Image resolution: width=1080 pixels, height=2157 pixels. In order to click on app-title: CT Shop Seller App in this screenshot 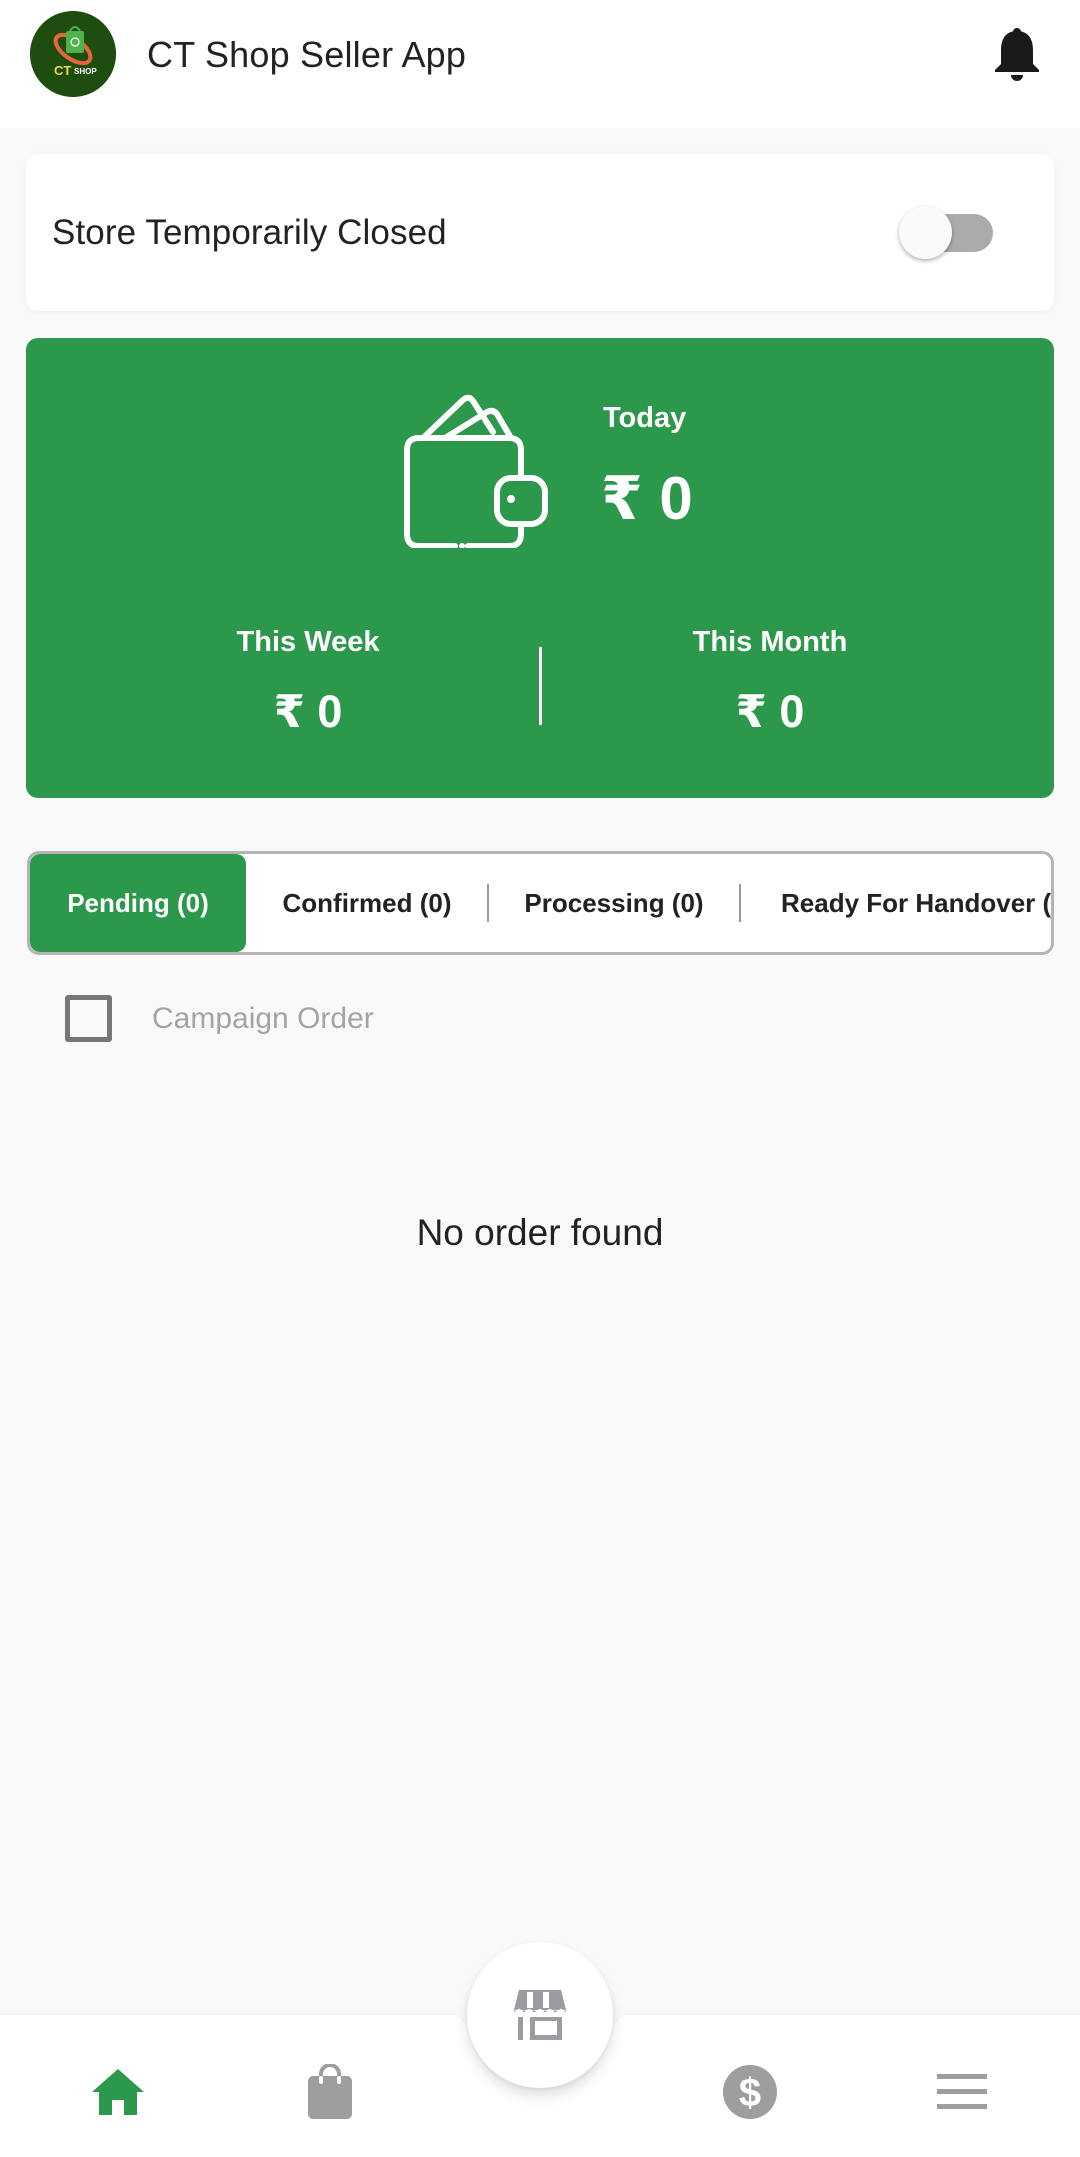, I will do `click(307, 54)`.